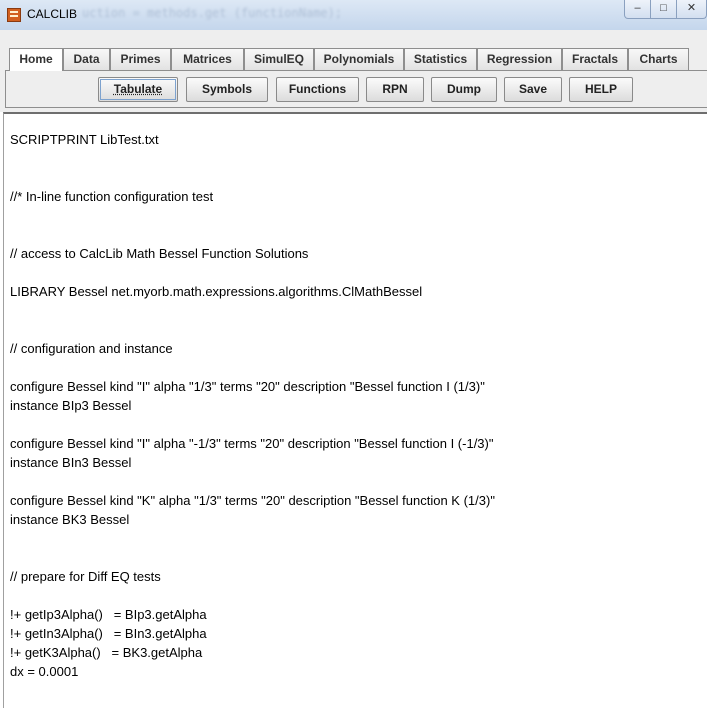  What do you see at coordinates (279, 59) in the screenshot?
I see `tab-simuleq: SimulEQ` at bounding box center [279, 59].